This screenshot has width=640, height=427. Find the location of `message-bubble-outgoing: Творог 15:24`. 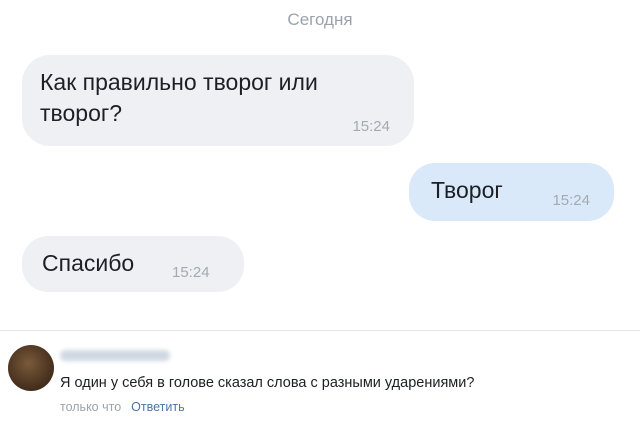

message-bubble-outgoing: Творог 15:24 is located at coordinates (511, 192).